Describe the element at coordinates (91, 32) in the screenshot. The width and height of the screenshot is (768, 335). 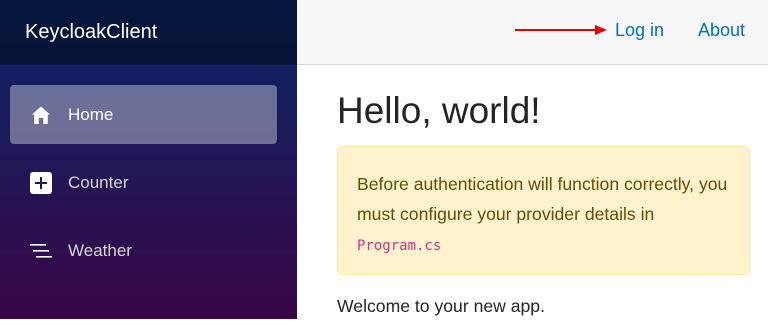
I see `brand-link: KeycloakClient` at that location.